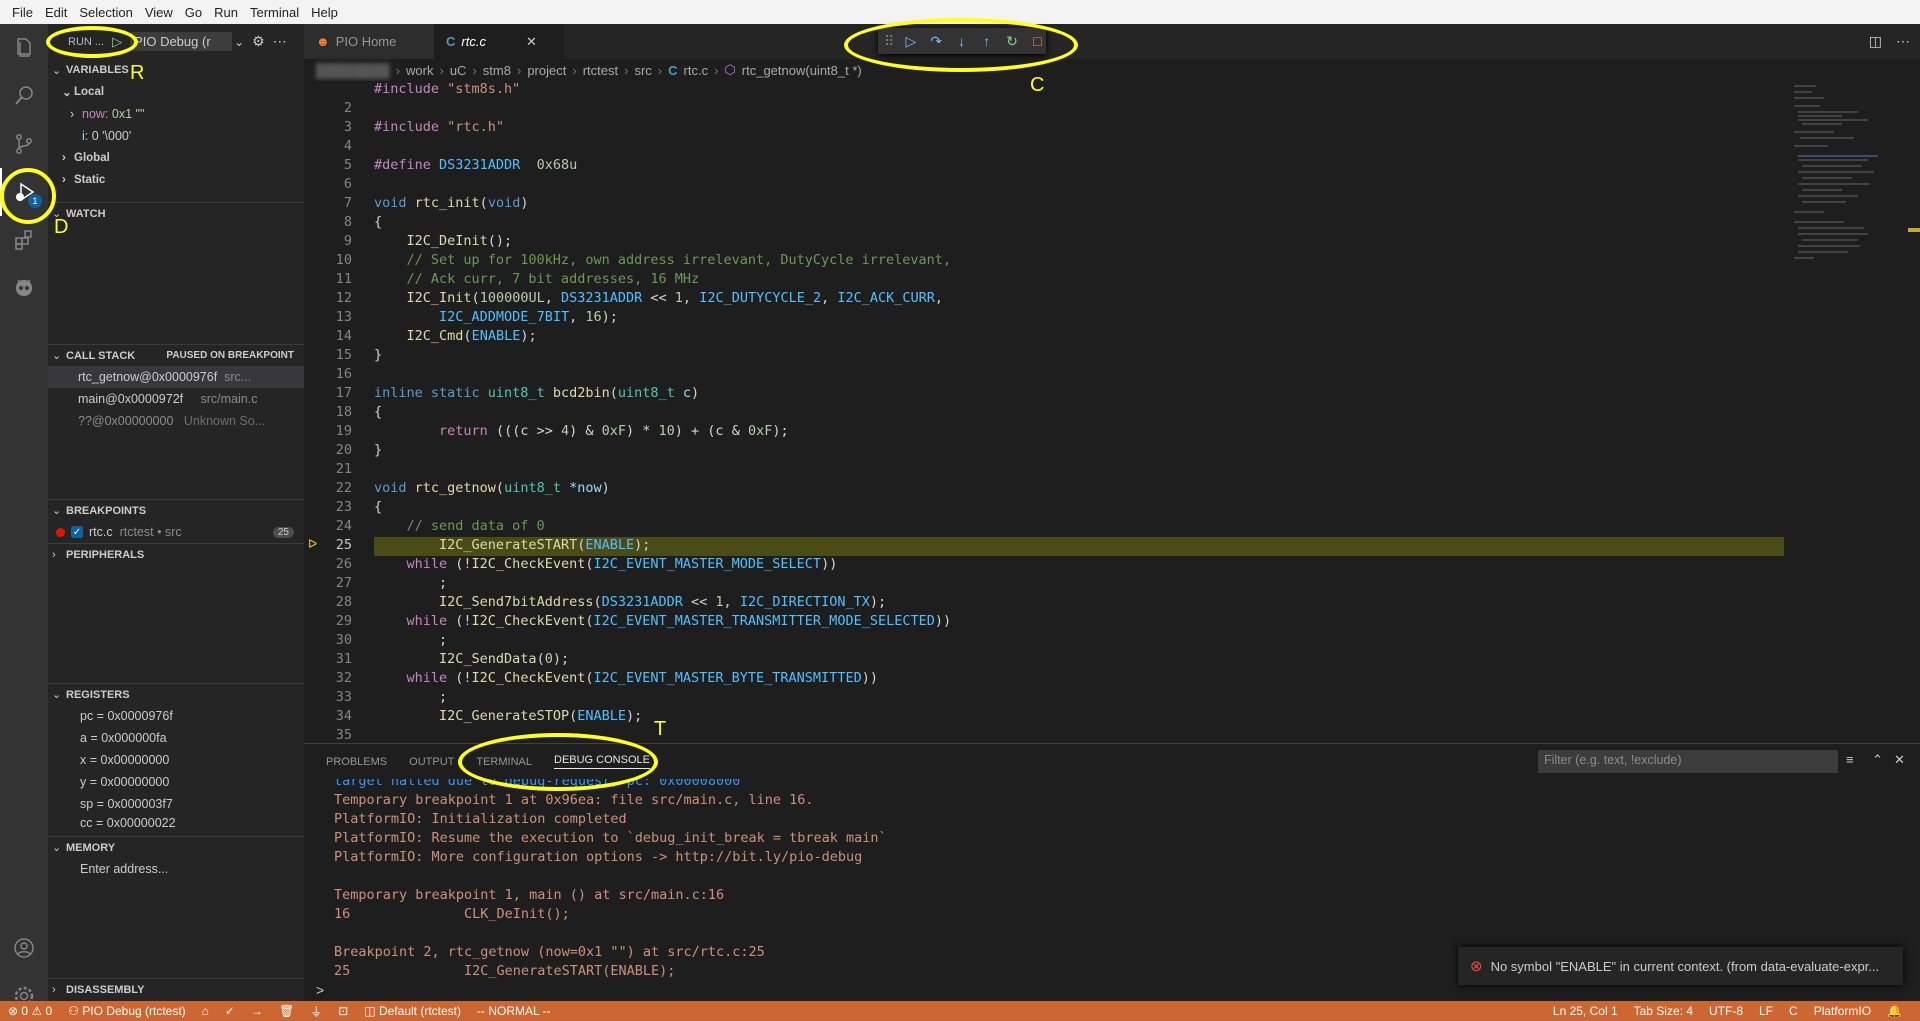 This screenshot has width=1920, height=1021. Describe the element at coordinates (126, 1011) in the screenshot. I see `debug-status: ⚇ PIO Debug (rtctest)` at that location.